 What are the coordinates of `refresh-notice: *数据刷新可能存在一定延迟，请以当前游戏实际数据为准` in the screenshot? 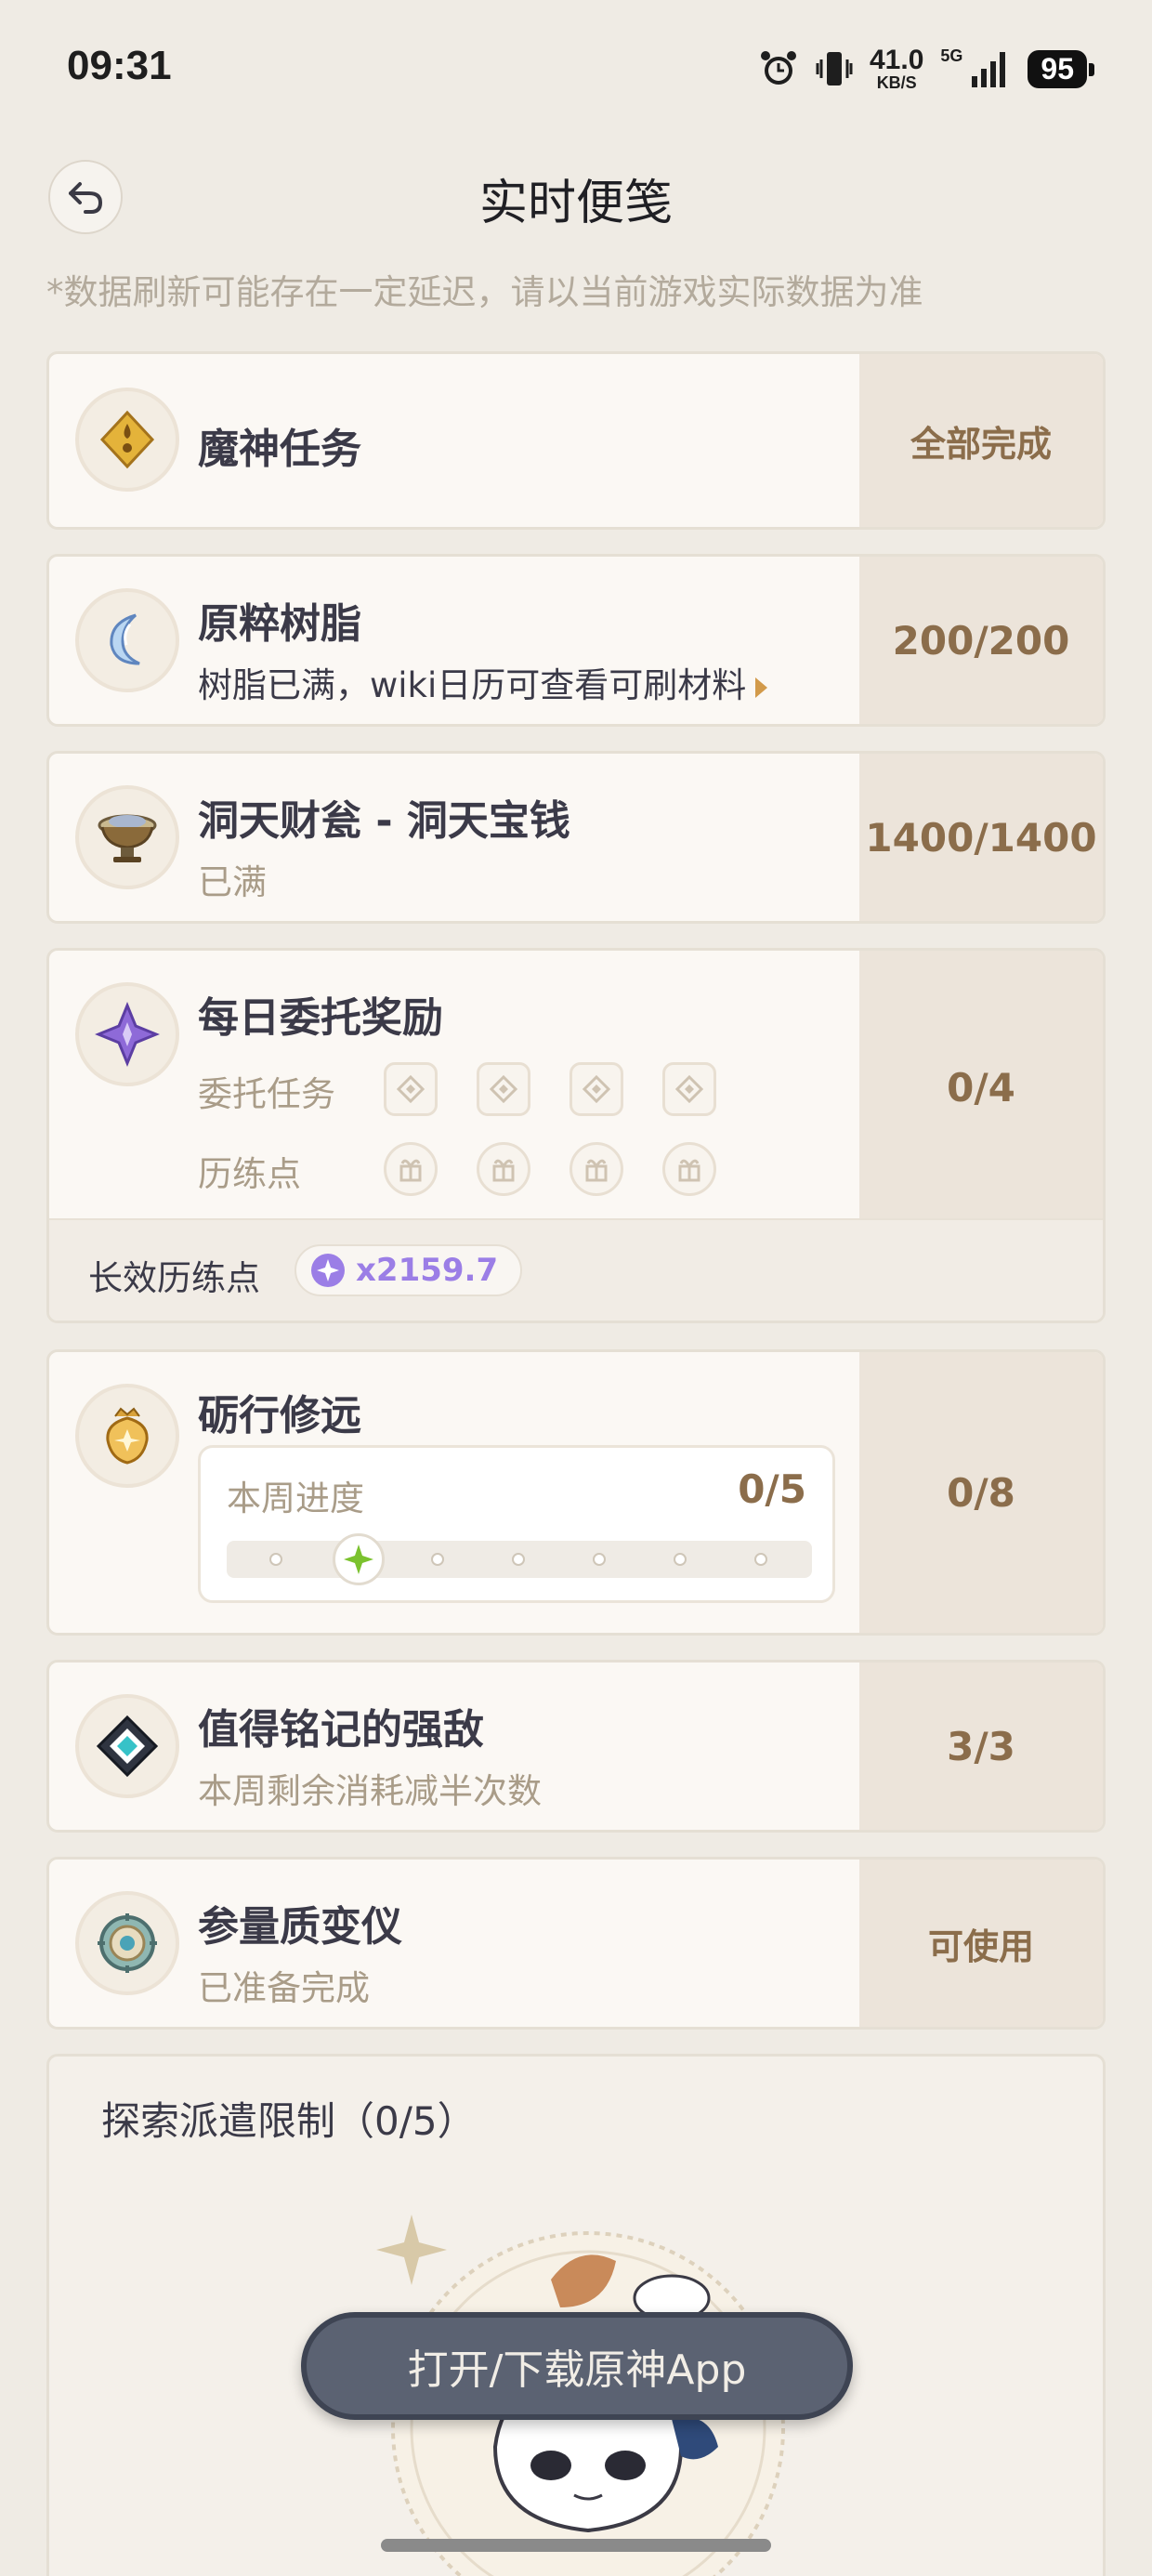 It's located at (484, 292).